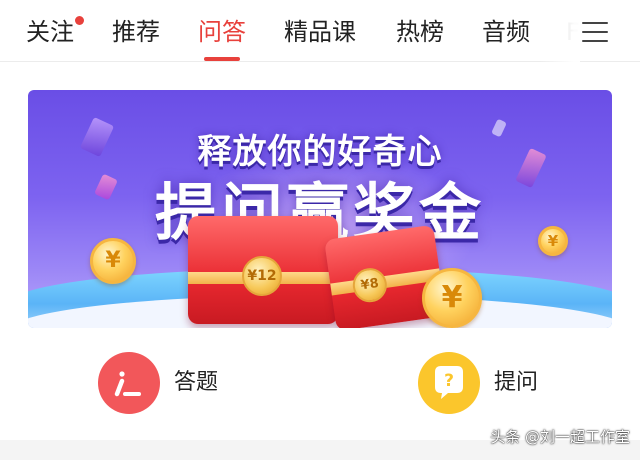 The image size is (640, 460). What do you see at coordinates (129, 383) in the screenshot?
I see `pencil-icon` at bounding box center [129, 383].